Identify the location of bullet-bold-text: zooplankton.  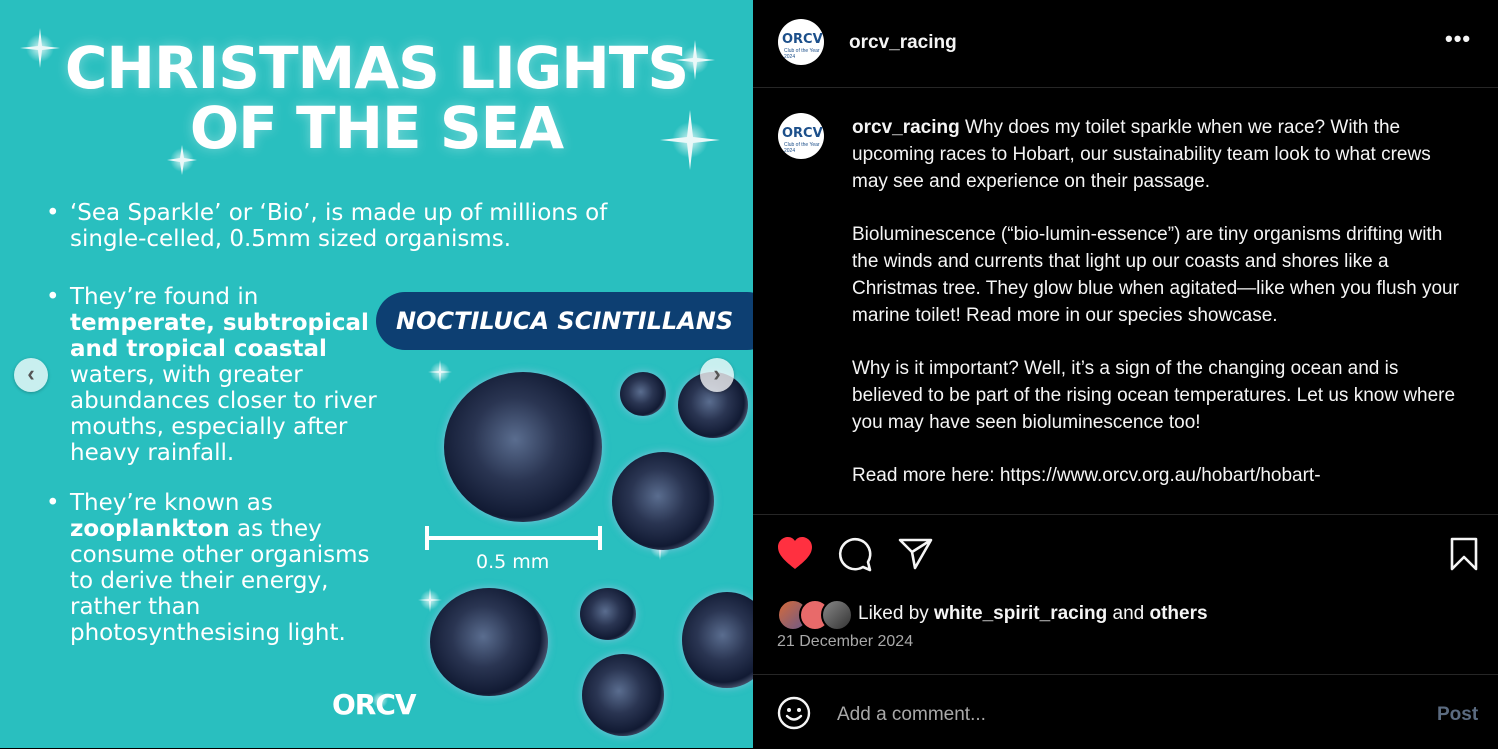
(150, 529).